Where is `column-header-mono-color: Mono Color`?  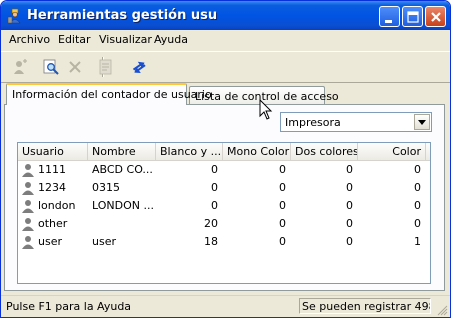
column-header-mono-color: Mono Color is located at coordinates (257, 151).